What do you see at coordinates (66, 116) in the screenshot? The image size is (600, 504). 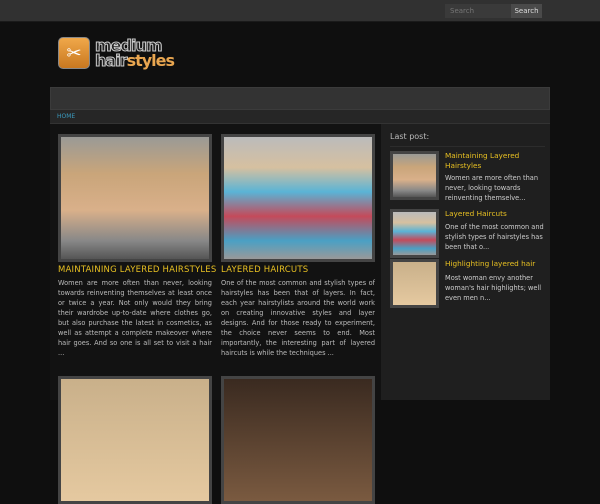 I see `breadcrumb-home-link: HOME` at bounding box center [66, 116].